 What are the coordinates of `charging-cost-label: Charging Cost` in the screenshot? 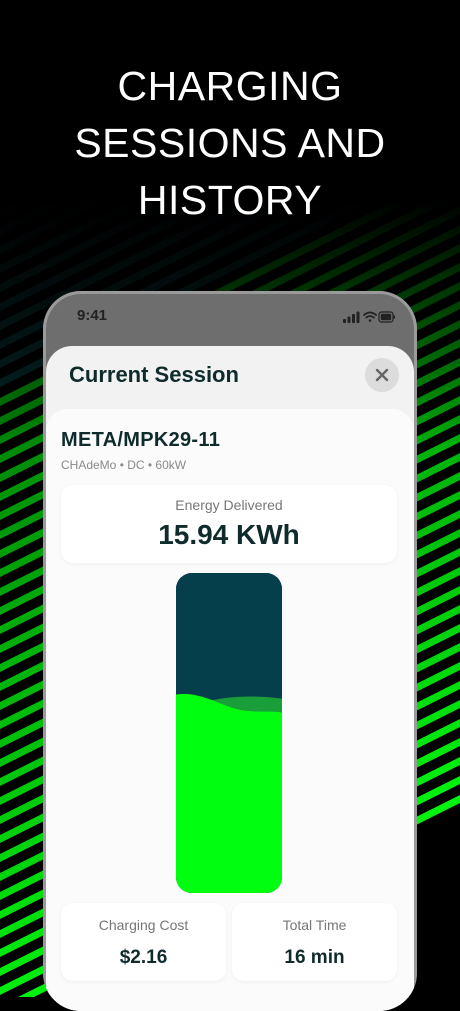 It's located at (143, 925).